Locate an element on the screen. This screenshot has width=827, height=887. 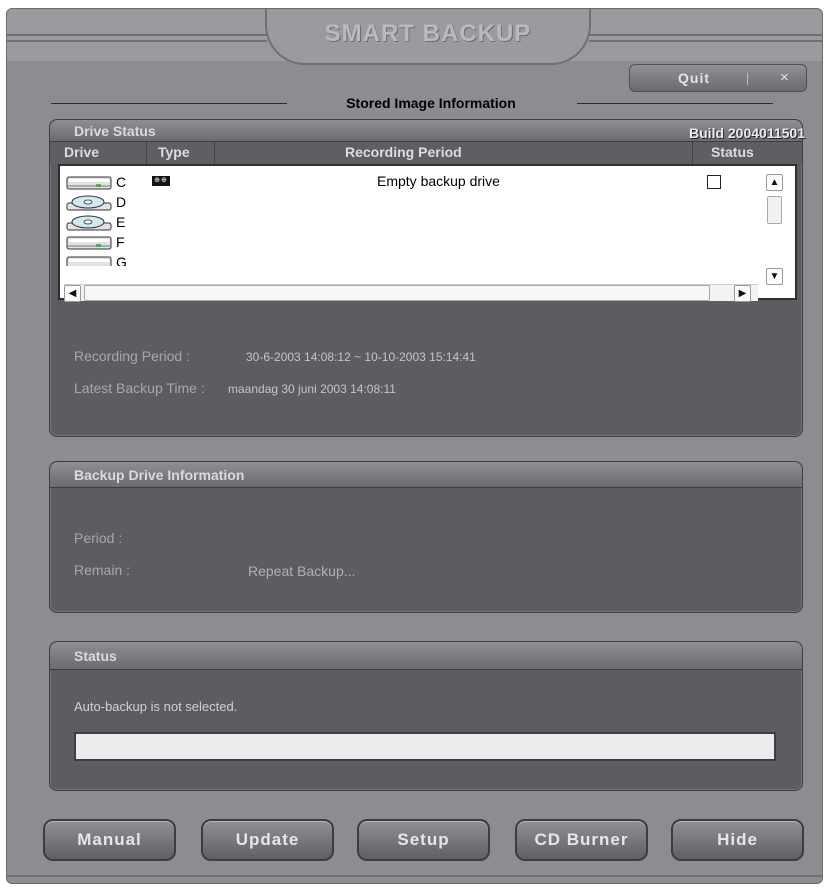
manual-button: Manual is located at coordinates (109, 840).